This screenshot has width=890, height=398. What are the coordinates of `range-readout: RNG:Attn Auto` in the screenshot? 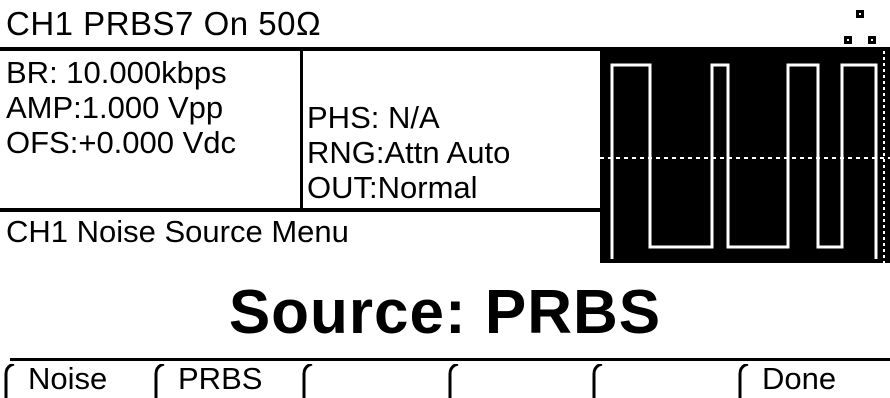 It's located at (409, 152).